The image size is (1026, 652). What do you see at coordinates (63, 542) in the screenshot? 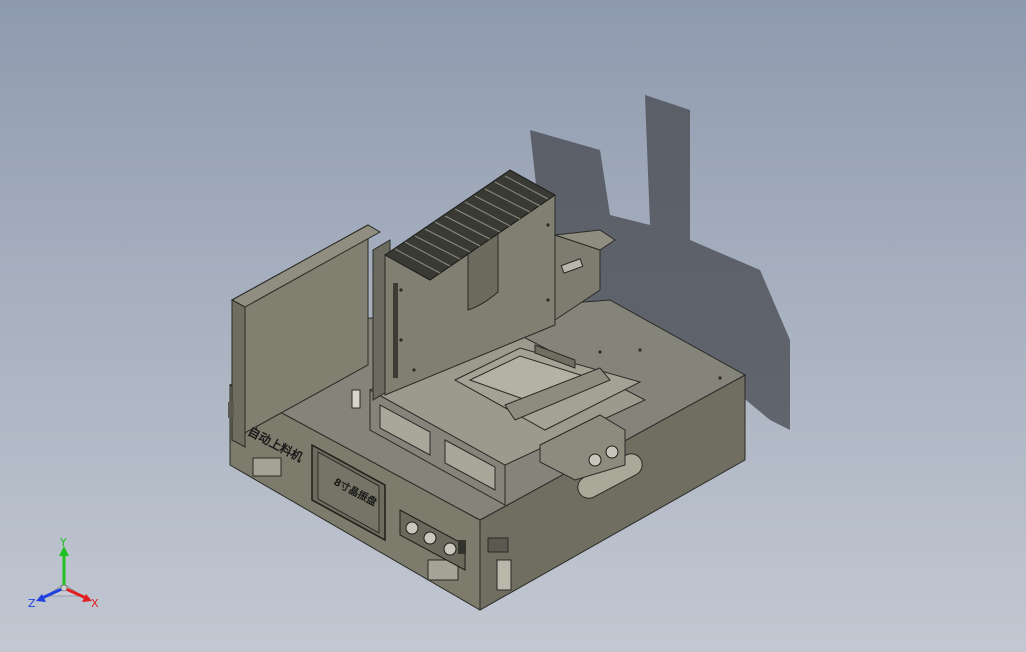
I see `y-axis-label: Y` at bounding box center [63, 542].